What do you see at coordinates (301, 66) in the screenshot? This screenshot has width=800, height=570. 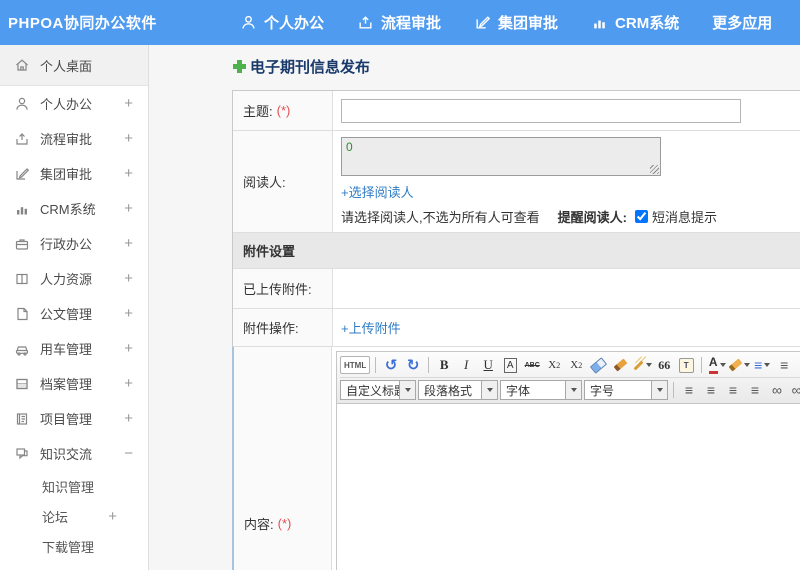 I see `page-title: 电子期刊信息发布` at bounding box center [301, 66].